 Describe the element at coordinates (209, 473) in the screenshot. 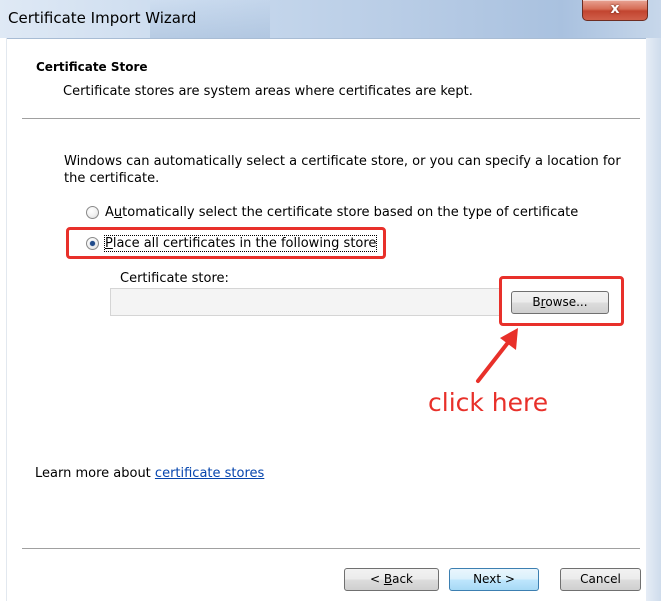

I see `certificate-stores-link: certificate stores` at that location.